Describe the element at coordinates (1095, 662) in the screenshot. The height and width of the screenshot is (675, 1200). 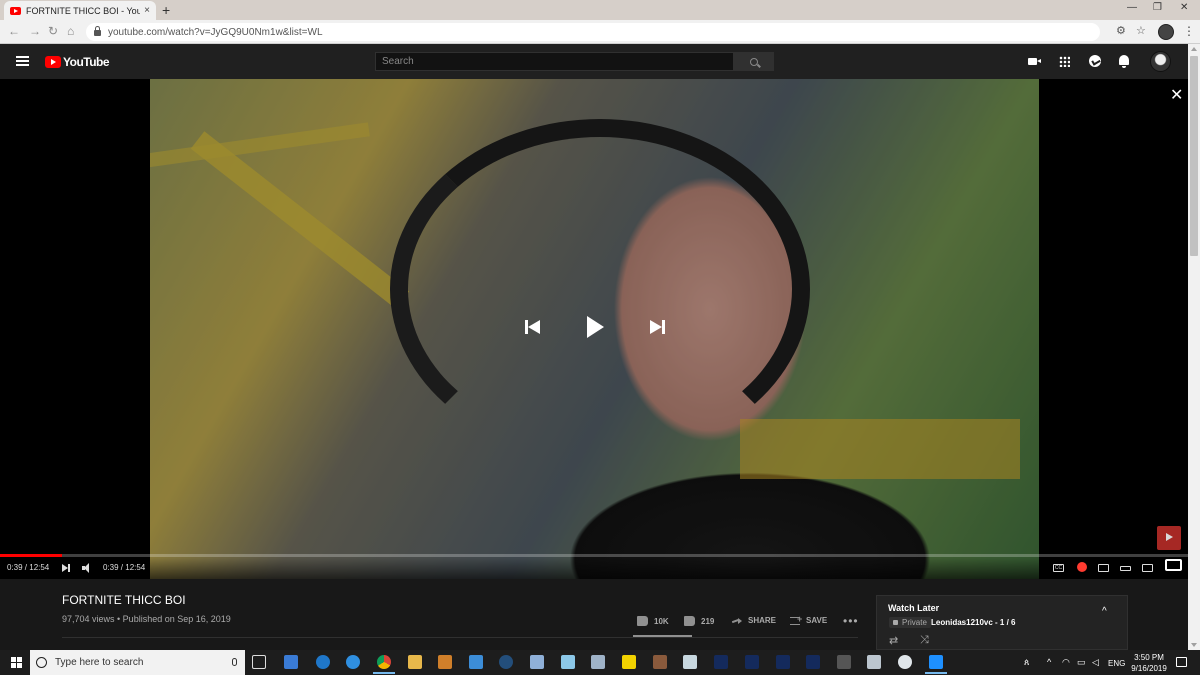
I see `volume-icon: ◁` at that location.